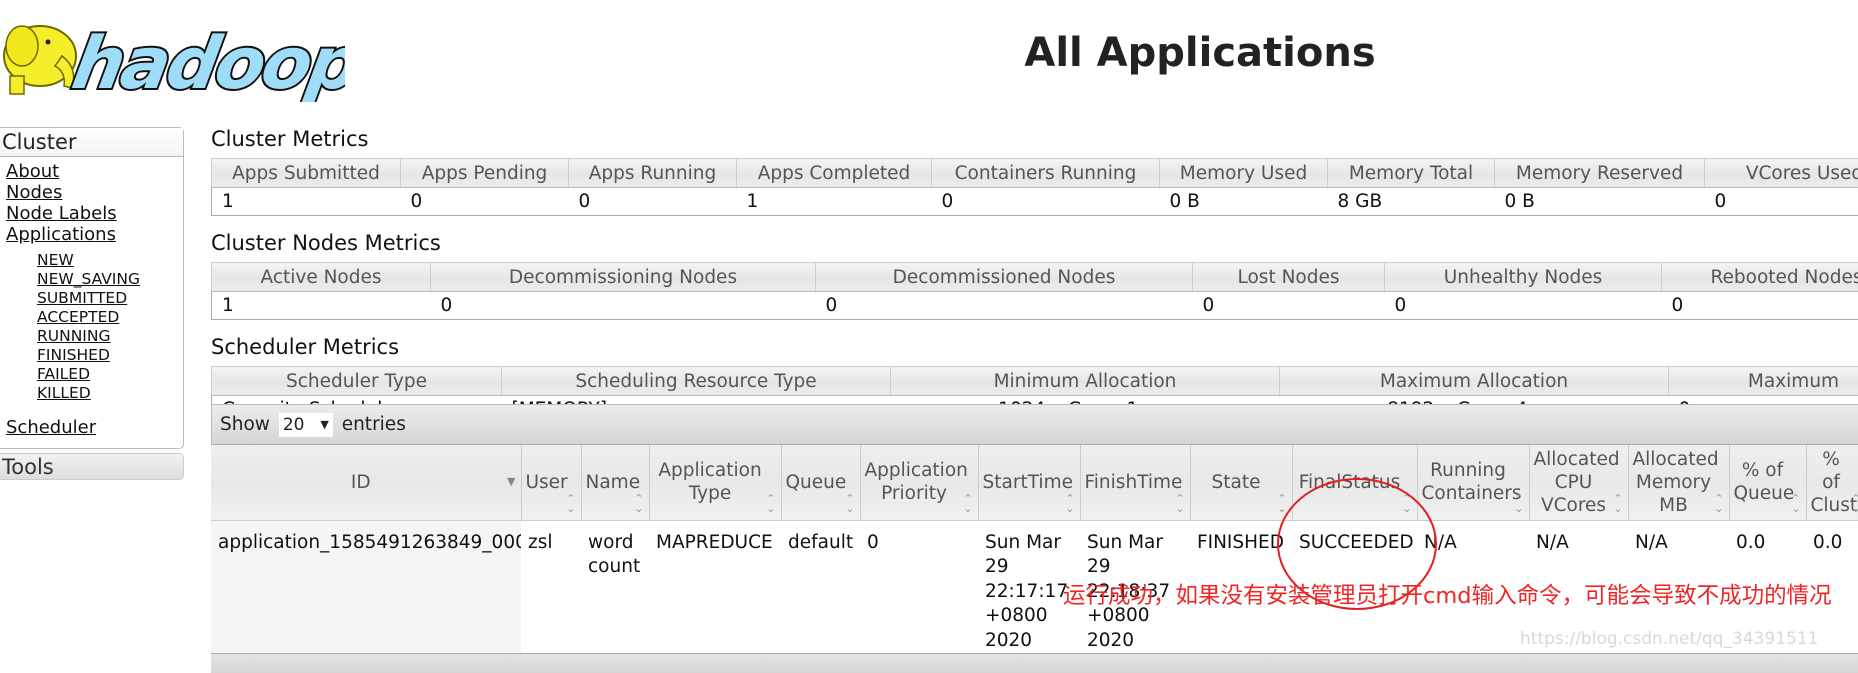 This screenshot has width=1858, height=673. I want to click on column-header-running-containers: Running Containers⌃⌄, so click(1473, 482).